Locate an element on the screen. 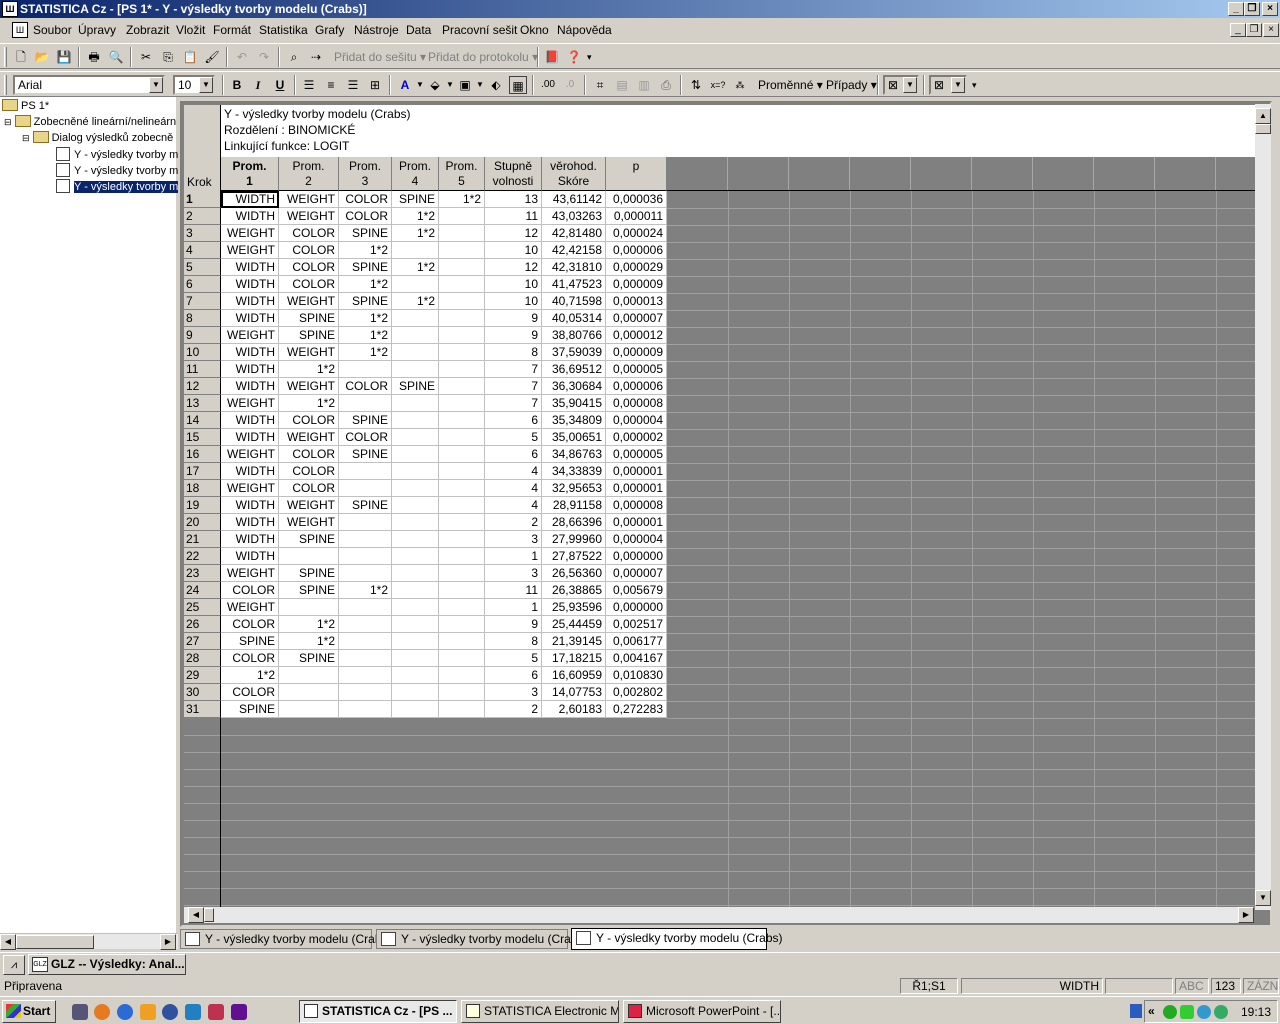 The height and width of the screenshot is (1024, 1280). table-cell: 7 is located at coordinates (513, 403).